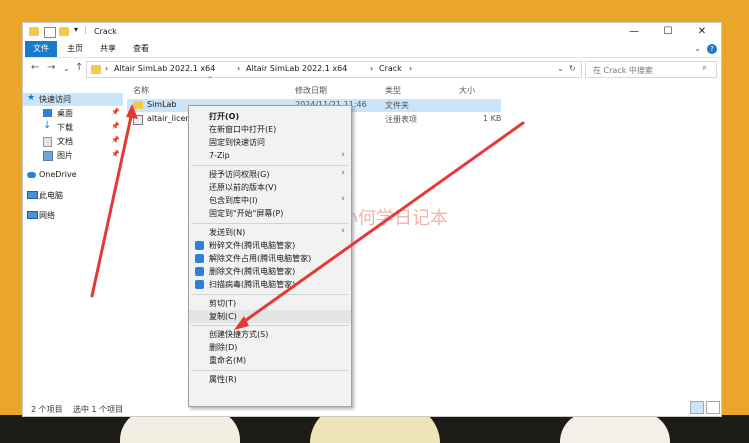 The width and height of the screenshot is (749, 443). What do you see at coordinates (65, 155) in the screenshot?
I see `sidebar-item-label: 图片` at bounding box center [65, 155].